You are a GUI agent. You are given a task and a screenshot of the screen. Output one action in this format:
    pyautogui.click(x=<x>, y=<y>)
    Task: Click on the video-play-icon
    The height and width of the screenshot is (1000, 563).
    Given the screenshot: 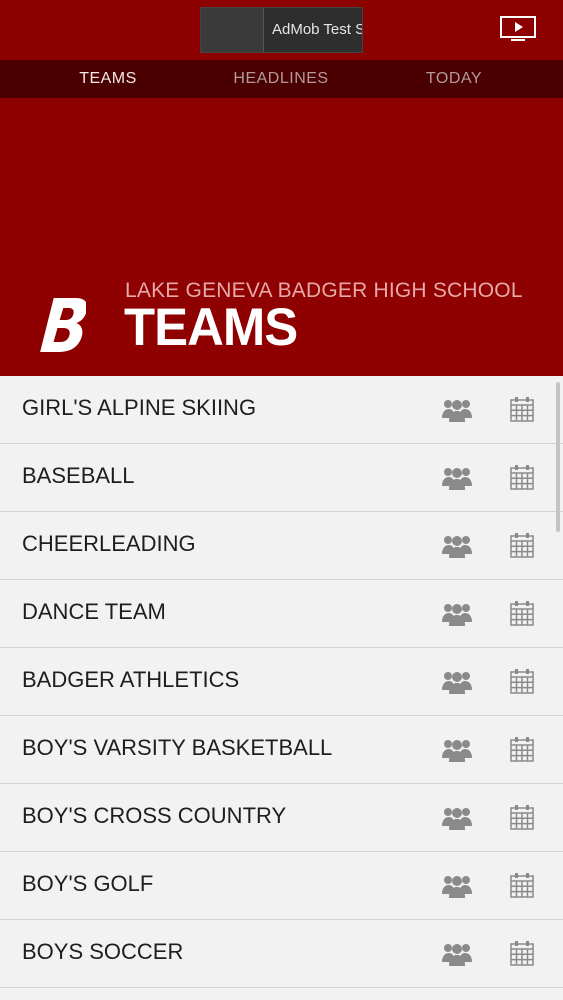 What is the action you would take?
    pyautogui.click(x=518, y=29)
    